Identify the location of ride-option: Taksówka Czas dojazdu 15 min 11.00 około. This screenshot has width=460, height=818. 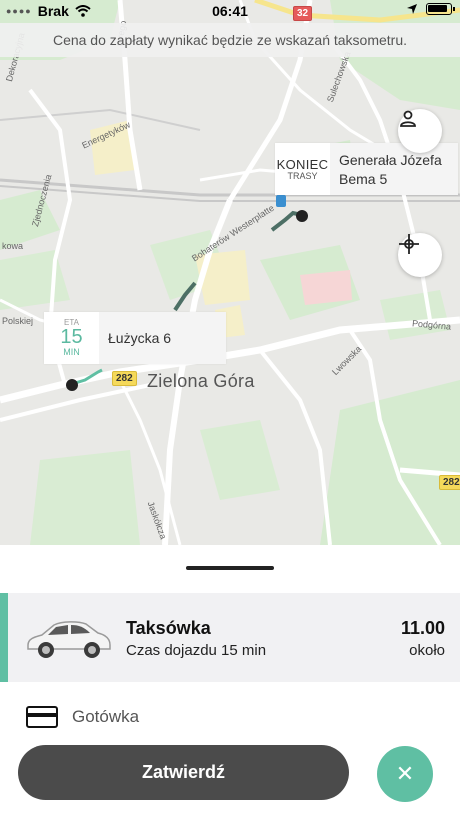
(230, 637).